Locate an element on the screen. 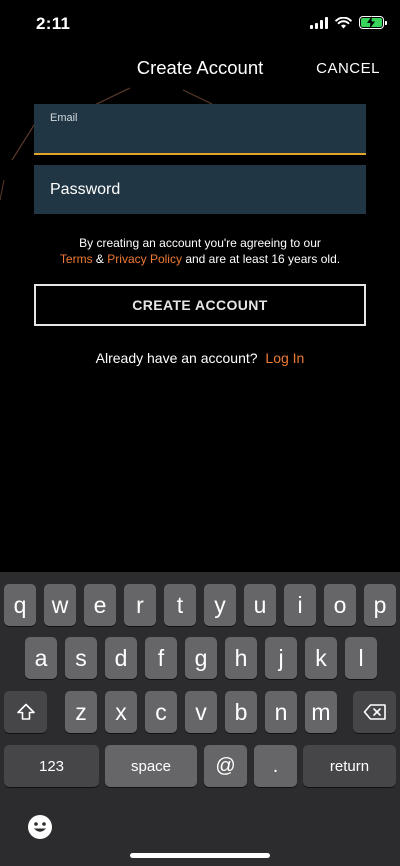 The height and width of the screenshot is (866, 400). key-j: j is located at coordinates (281, 658).